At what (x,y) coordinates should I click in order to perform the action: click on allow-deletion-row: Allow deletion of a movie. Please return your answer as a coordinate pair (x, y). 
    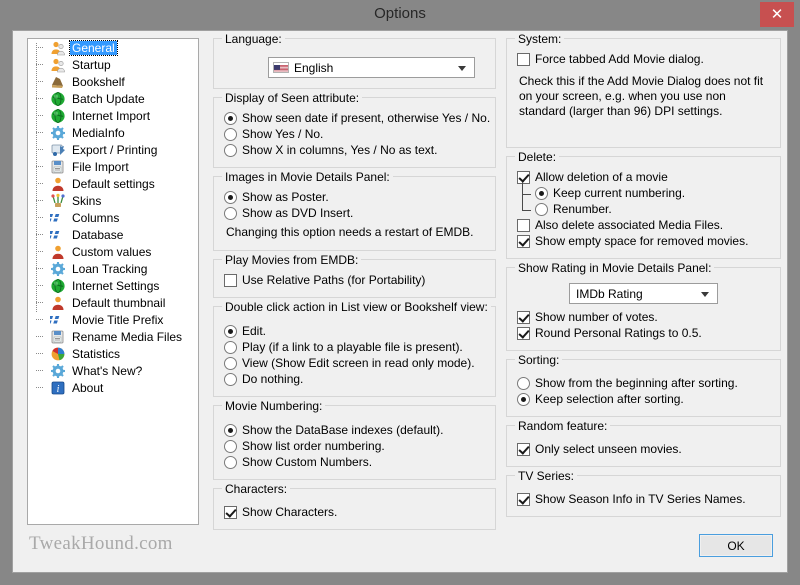
    Looking at the image, I should click on (643, 177).